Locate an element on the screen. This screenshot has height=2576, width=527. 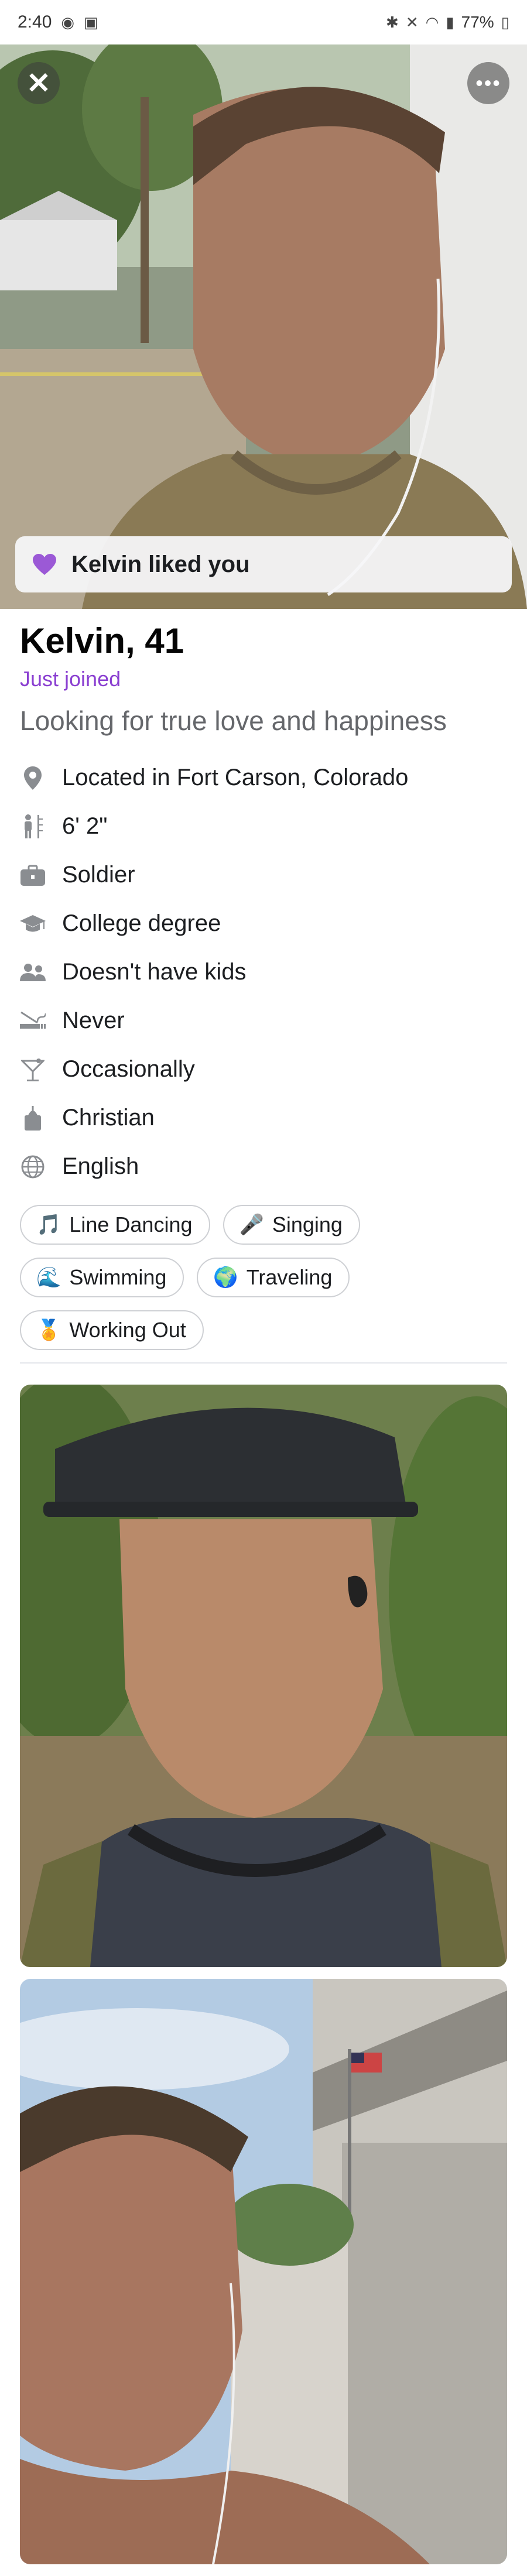
detail-occupation: Soldier is located at coordinates (263, 875).